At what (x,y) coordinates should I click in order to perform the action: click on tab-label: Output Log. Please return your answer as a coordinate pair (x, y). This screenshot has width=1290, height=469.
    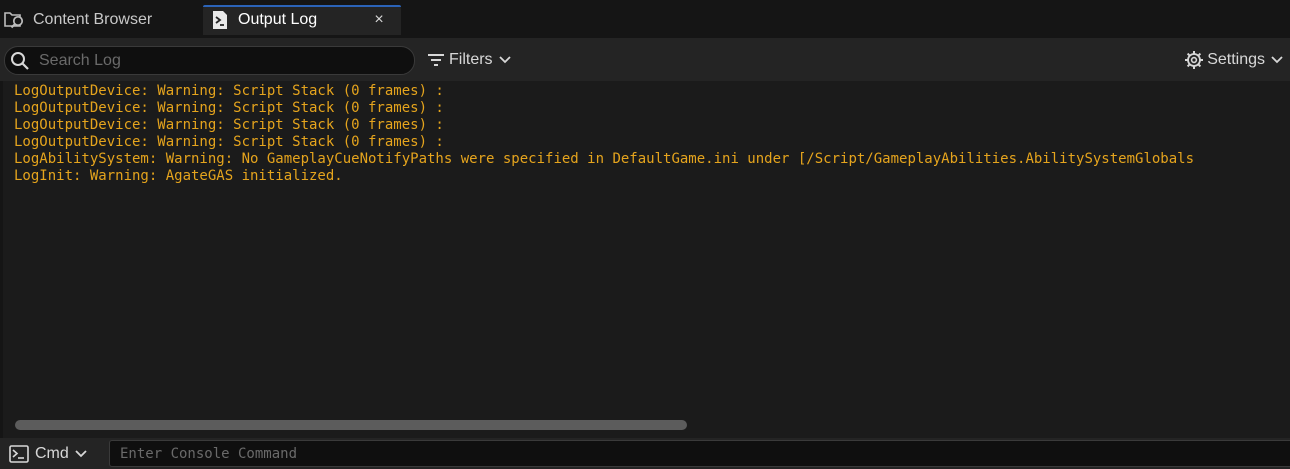
    Looking at the image, I should click on (278, 19).